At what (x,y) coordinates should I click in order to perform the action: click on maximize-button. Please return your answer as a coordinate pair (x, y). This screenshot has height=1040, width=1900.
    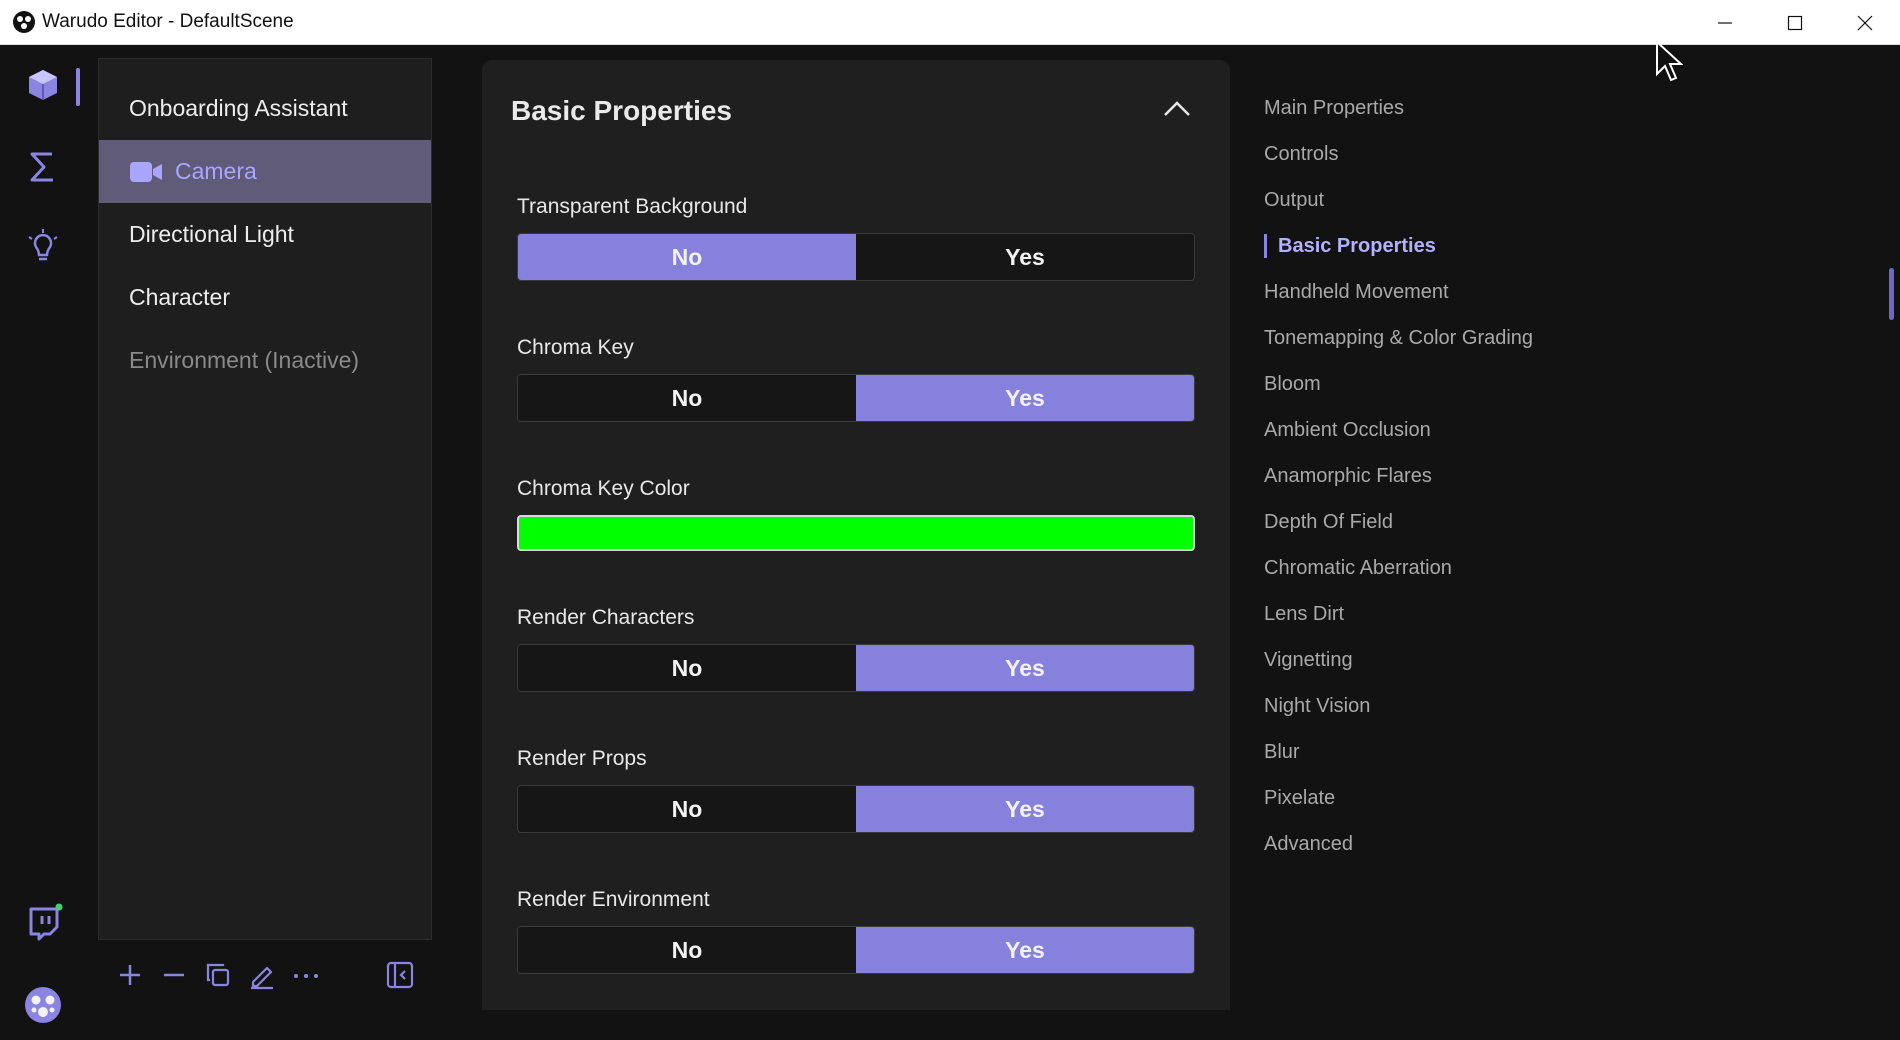
    Looking at the image, I should click on (1795, 22).